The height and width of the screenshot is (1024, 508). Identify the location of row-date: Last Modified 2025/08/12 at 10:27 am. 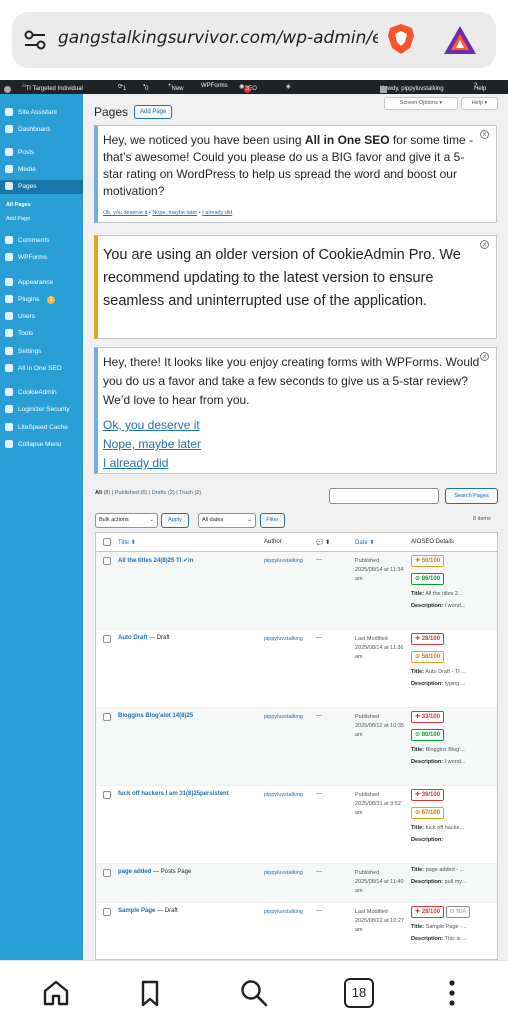
(379, 921).